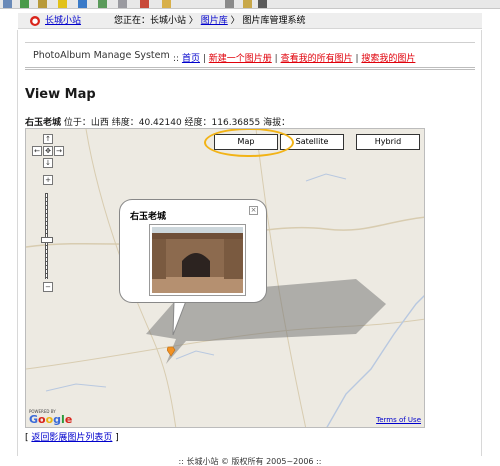 This screenshot has height=466, width=500. What do you see at coordinates (48, 139) in the screenshot?
I see `pan-up-button: ↑` at bounding box center [48, 139].